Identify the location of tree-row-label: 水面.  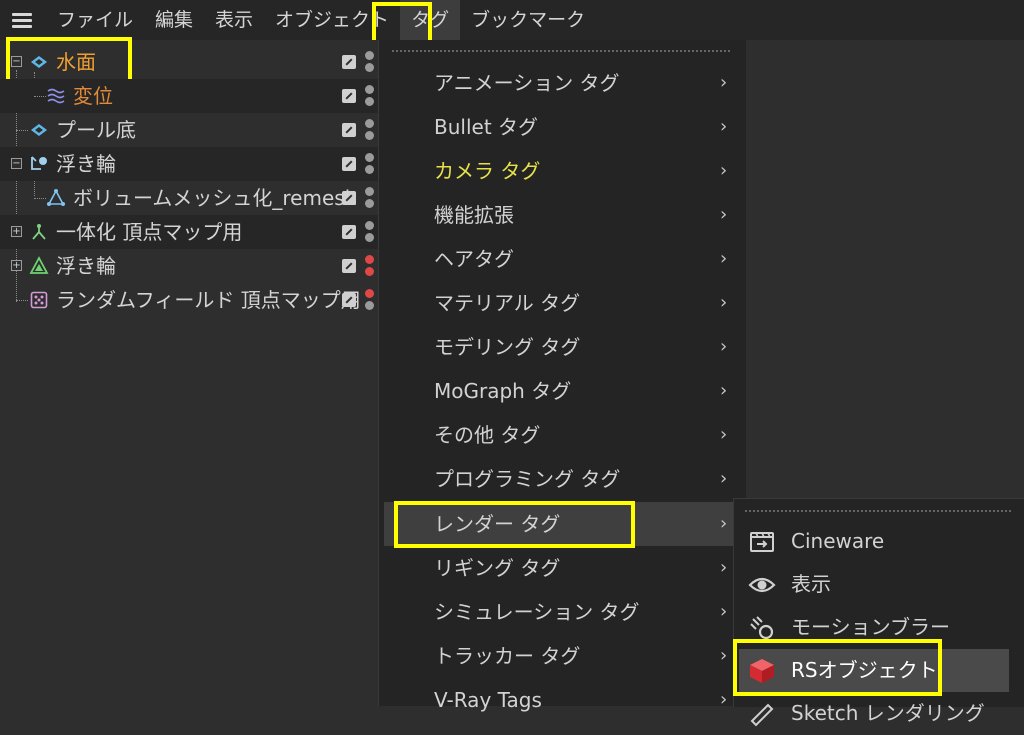
(76, 62).